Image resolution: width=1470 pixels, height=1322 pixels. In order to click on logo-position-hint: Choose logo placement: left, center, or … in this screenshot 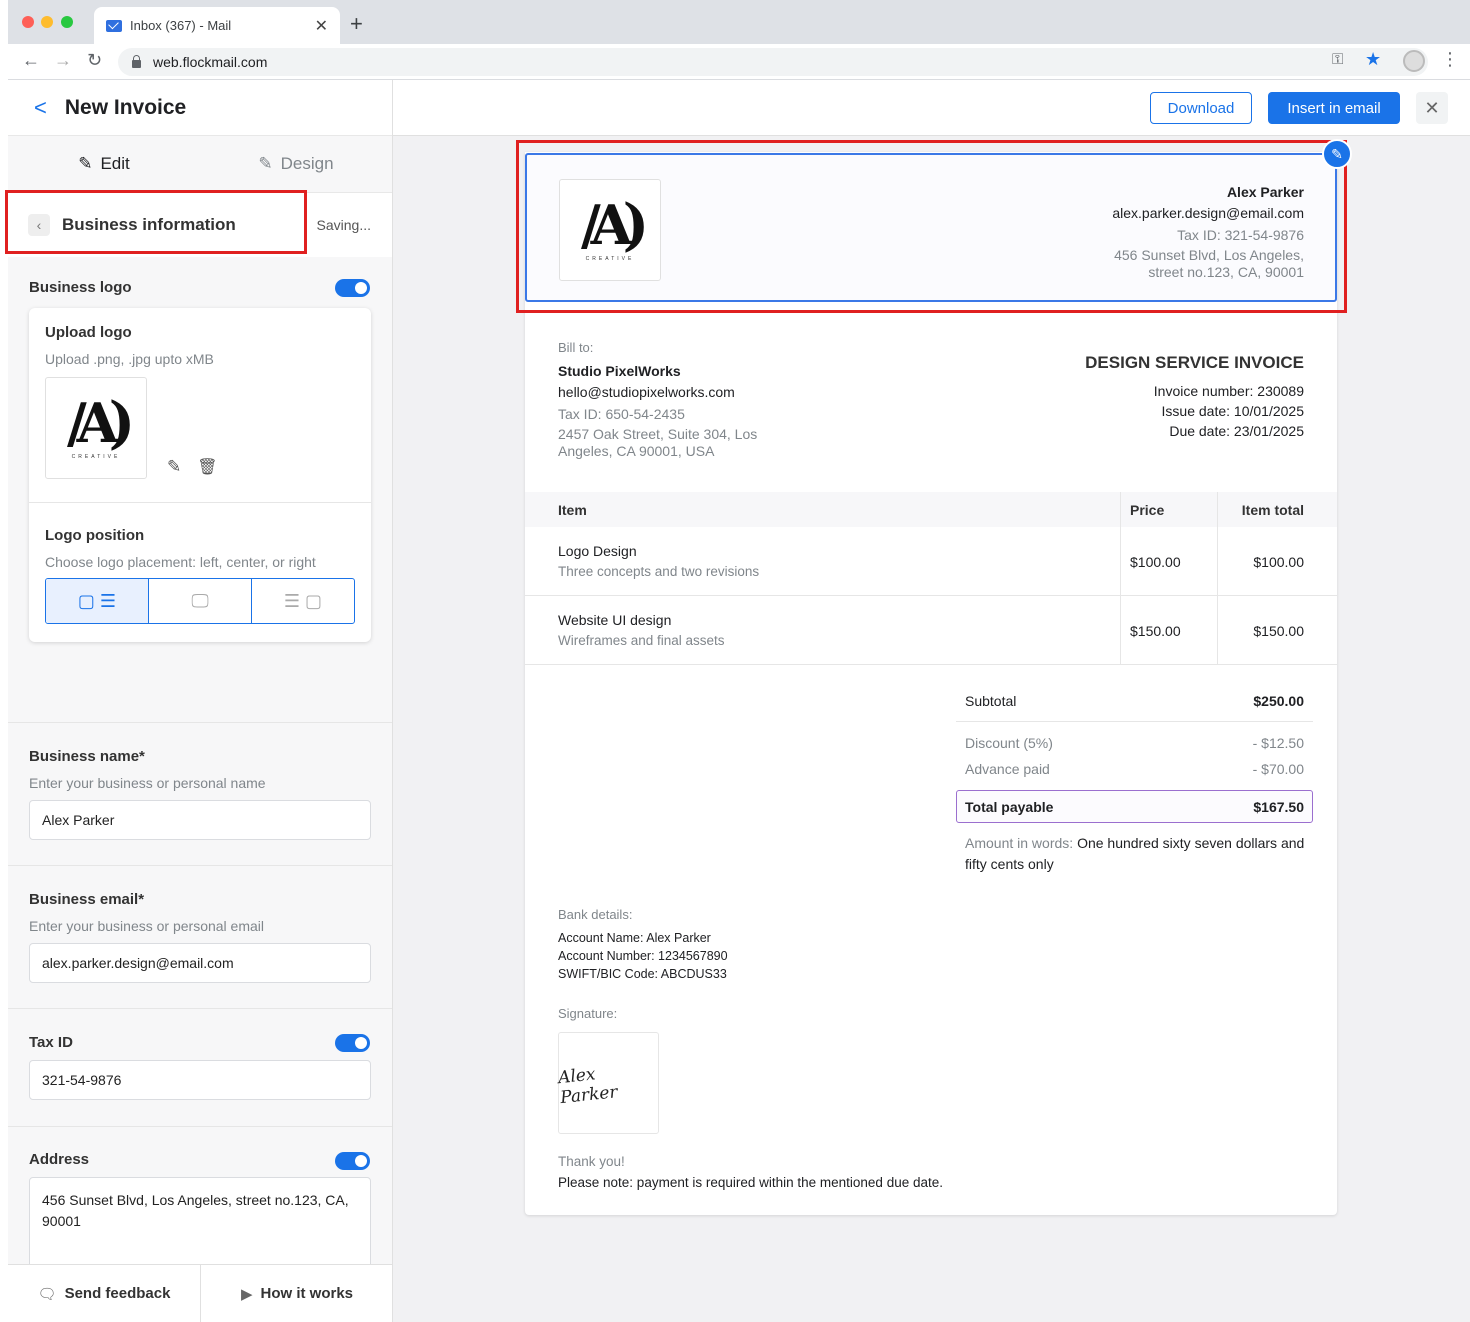, I will do `click(180, 562)`.